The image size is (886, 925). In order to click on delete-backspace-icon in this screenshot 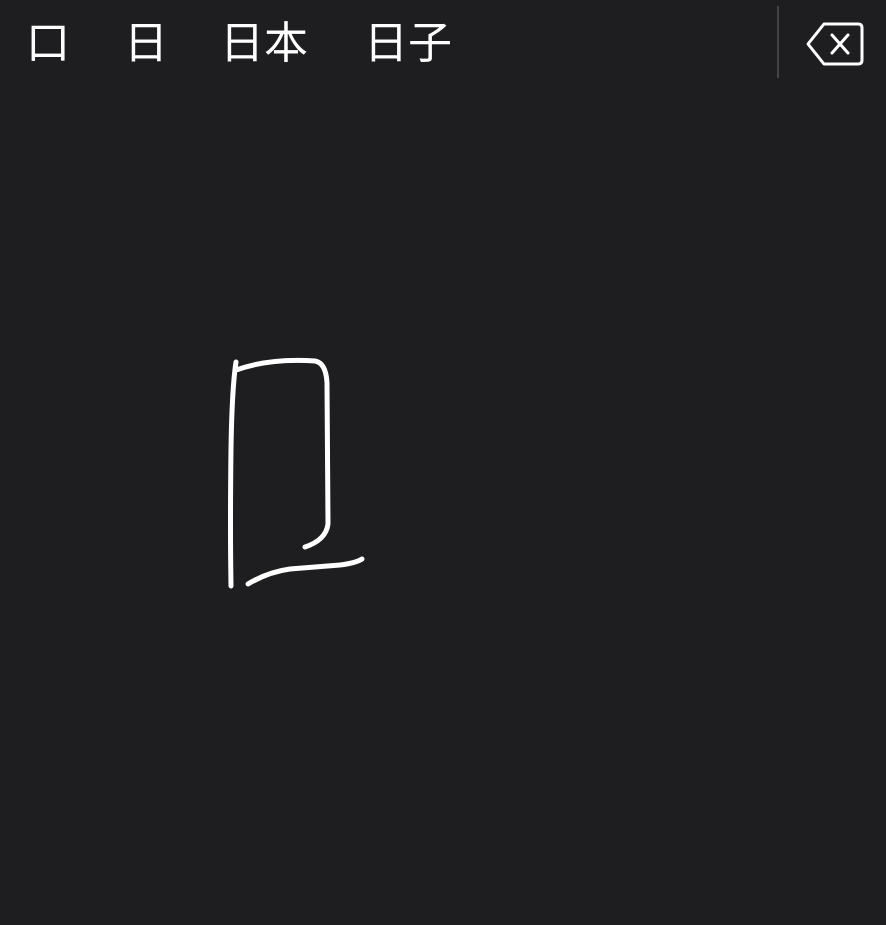, I will do `click(835, 44)`.